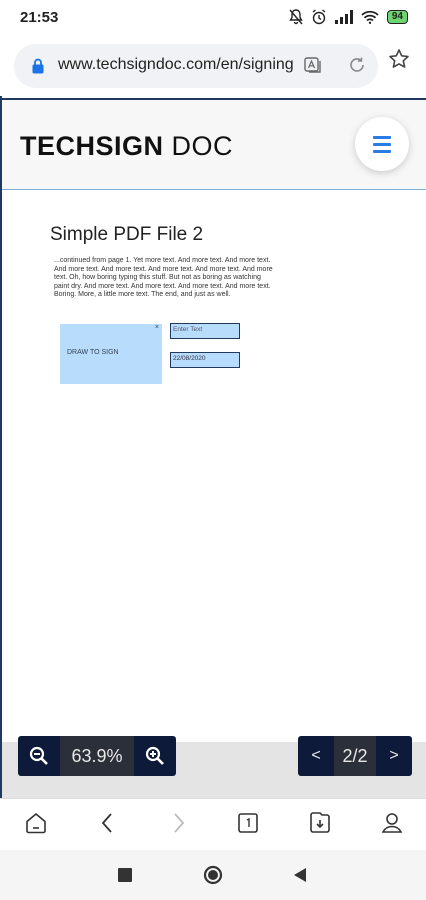 This screenshot has width=426, height=900. I want to click on status-icons: 94, so click(348, 17).